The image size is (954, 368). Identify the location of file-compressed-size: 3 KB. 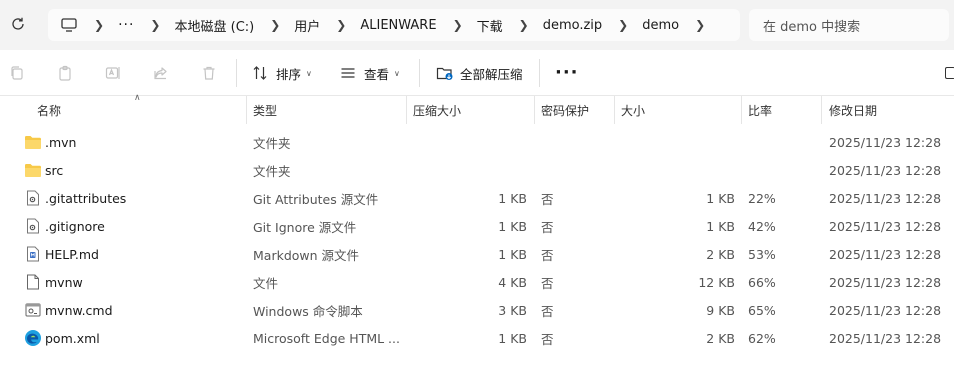
(512, 310).